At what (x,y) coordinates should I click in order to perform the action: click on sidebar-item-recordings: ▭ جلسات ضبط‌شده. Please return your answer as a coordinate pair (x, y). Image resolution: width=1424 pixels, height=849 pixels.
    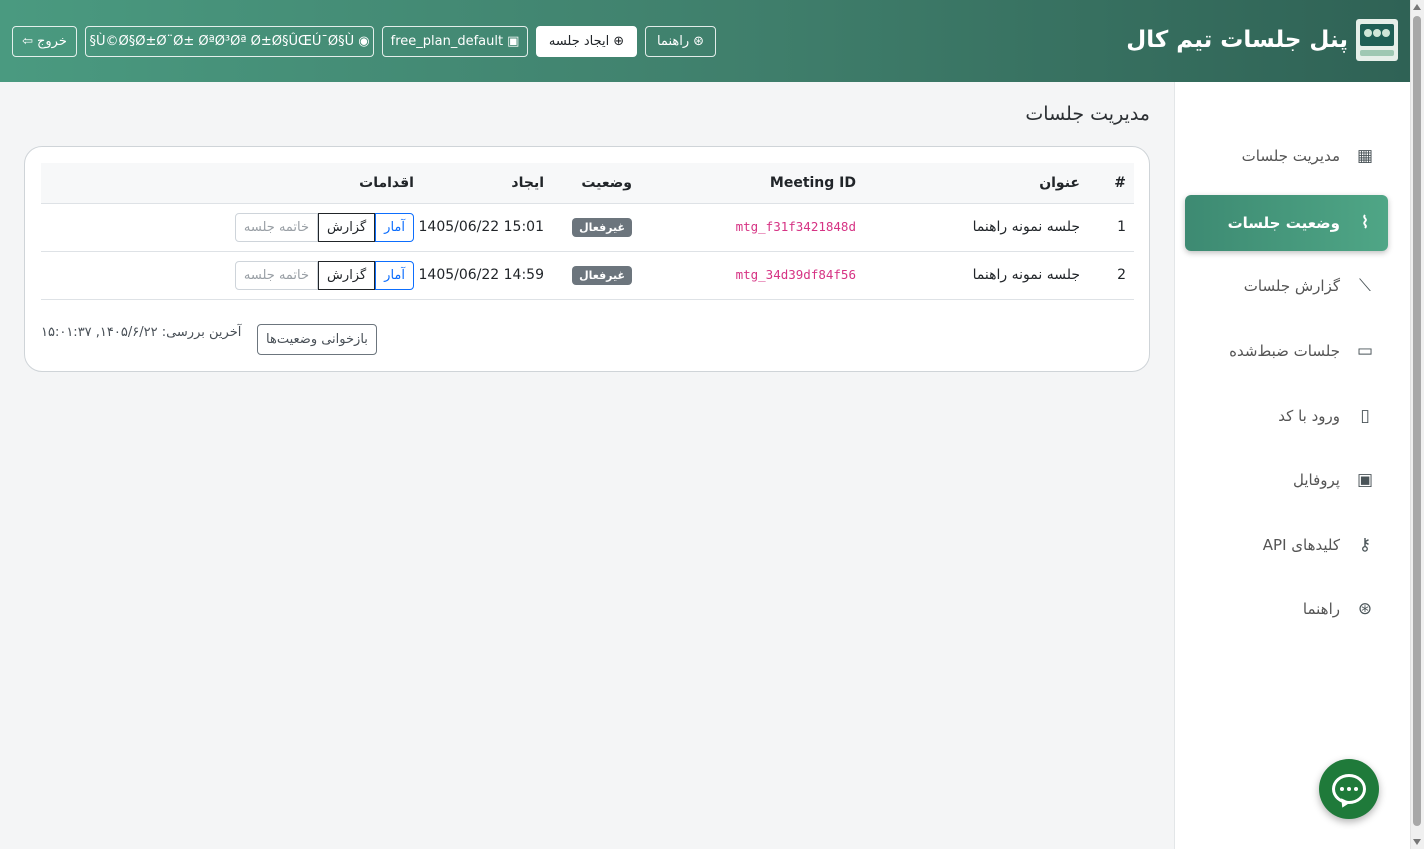
    Looking at the image, I should click on (1287, 351).